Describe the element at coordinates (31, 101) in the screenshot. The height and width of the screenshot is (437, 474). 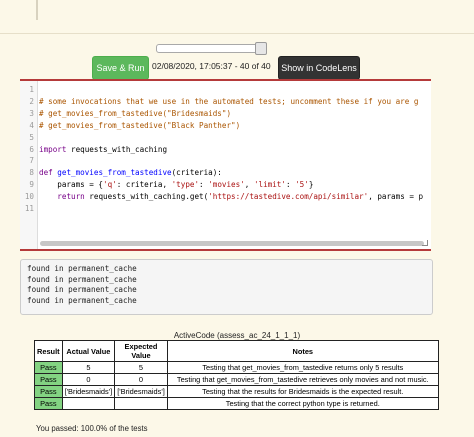
I see `line-number: 2` at that location.